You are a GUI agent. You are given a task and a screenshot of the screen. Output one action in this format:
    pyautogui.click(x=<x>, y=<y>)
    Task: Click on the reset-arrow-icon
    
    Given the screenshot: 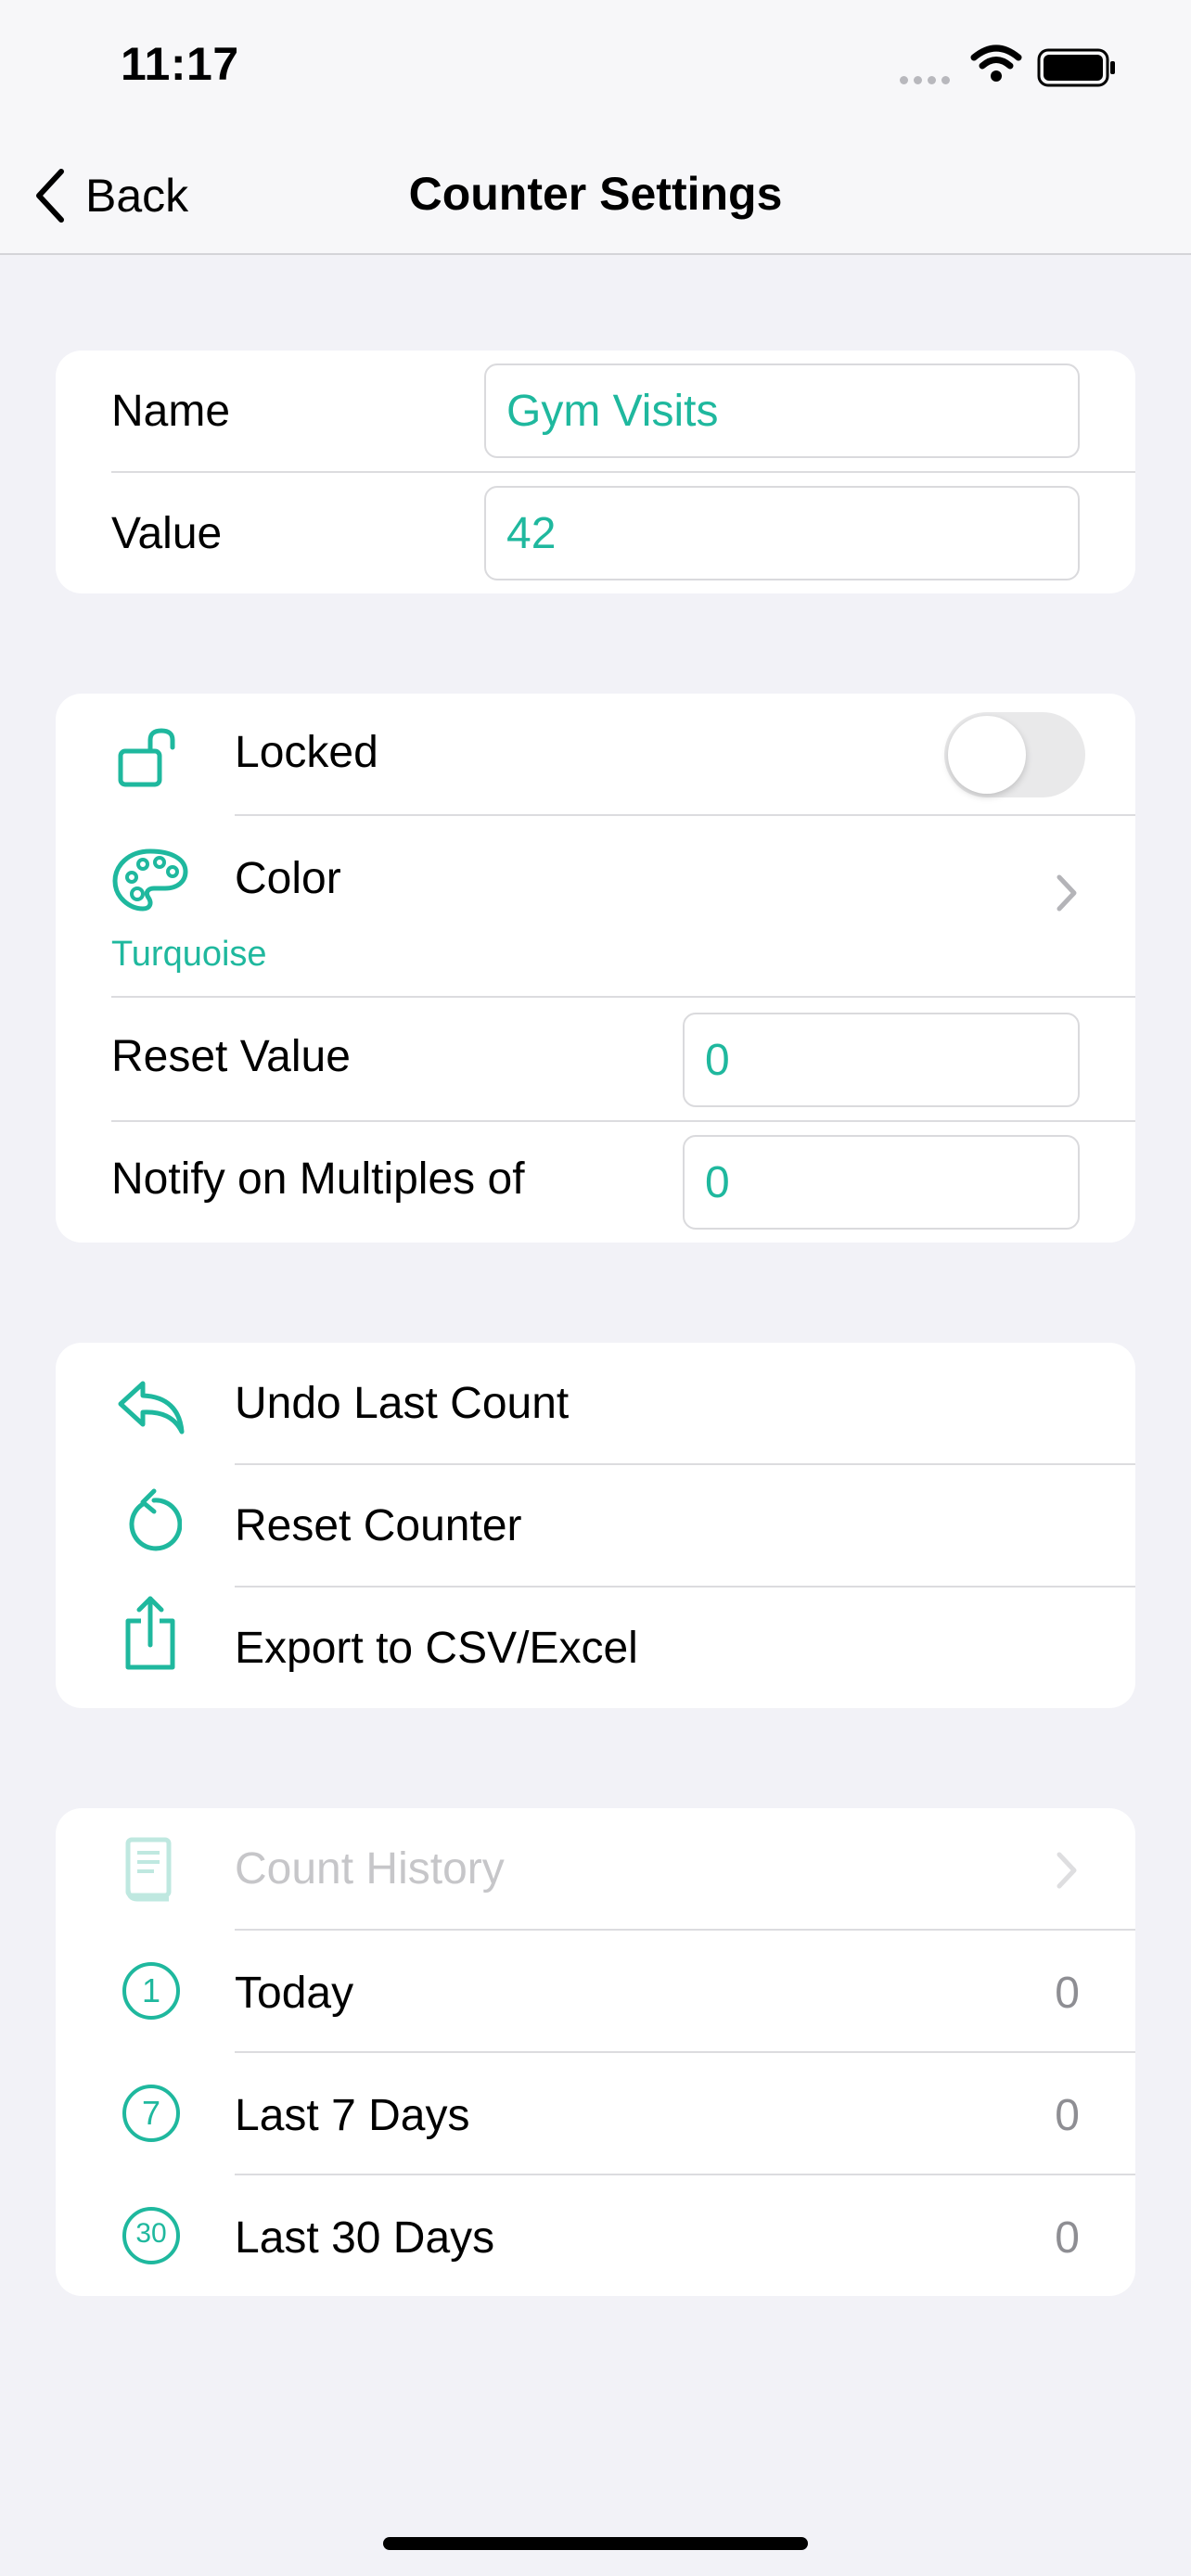 What is the action you would take?
    pyautogui.click(x=155, y=1519)
    